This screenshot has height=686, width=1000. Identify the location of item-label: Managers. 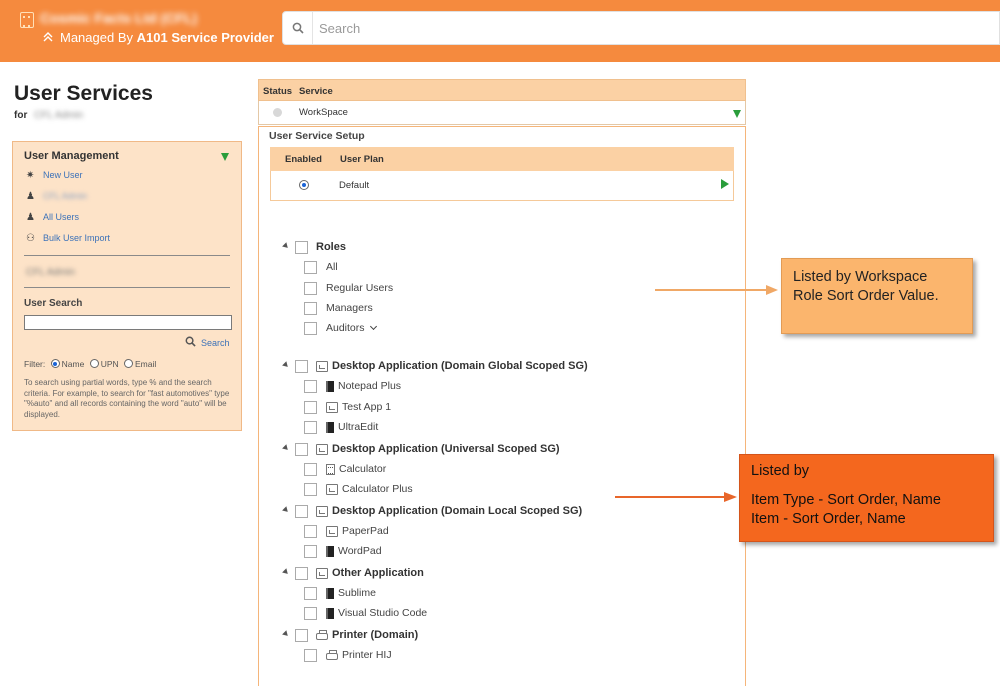
(349, 308).